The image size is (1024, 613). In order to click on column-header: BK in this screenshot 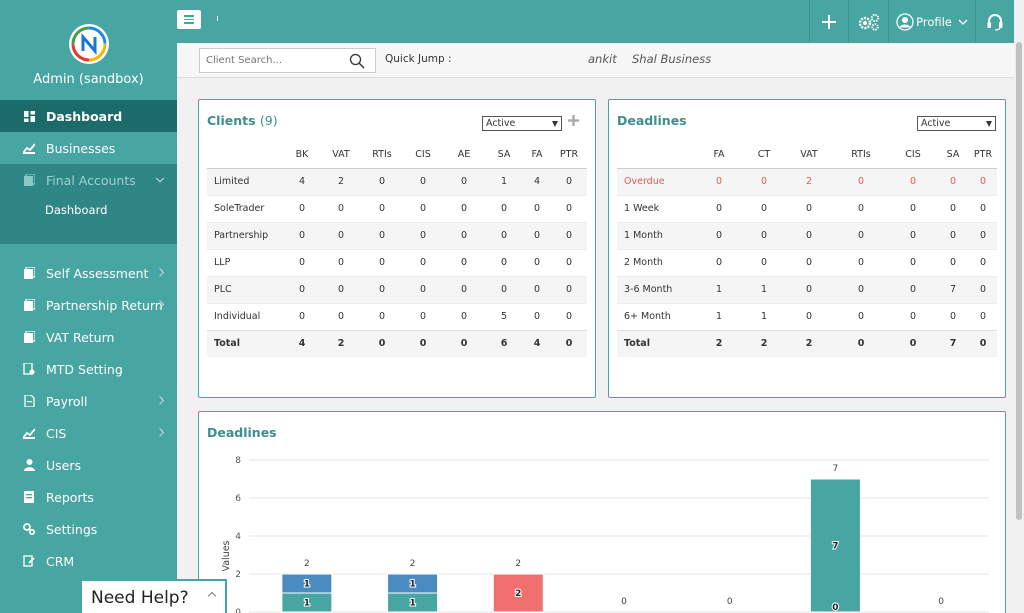, I will do `click(302, 155)`.